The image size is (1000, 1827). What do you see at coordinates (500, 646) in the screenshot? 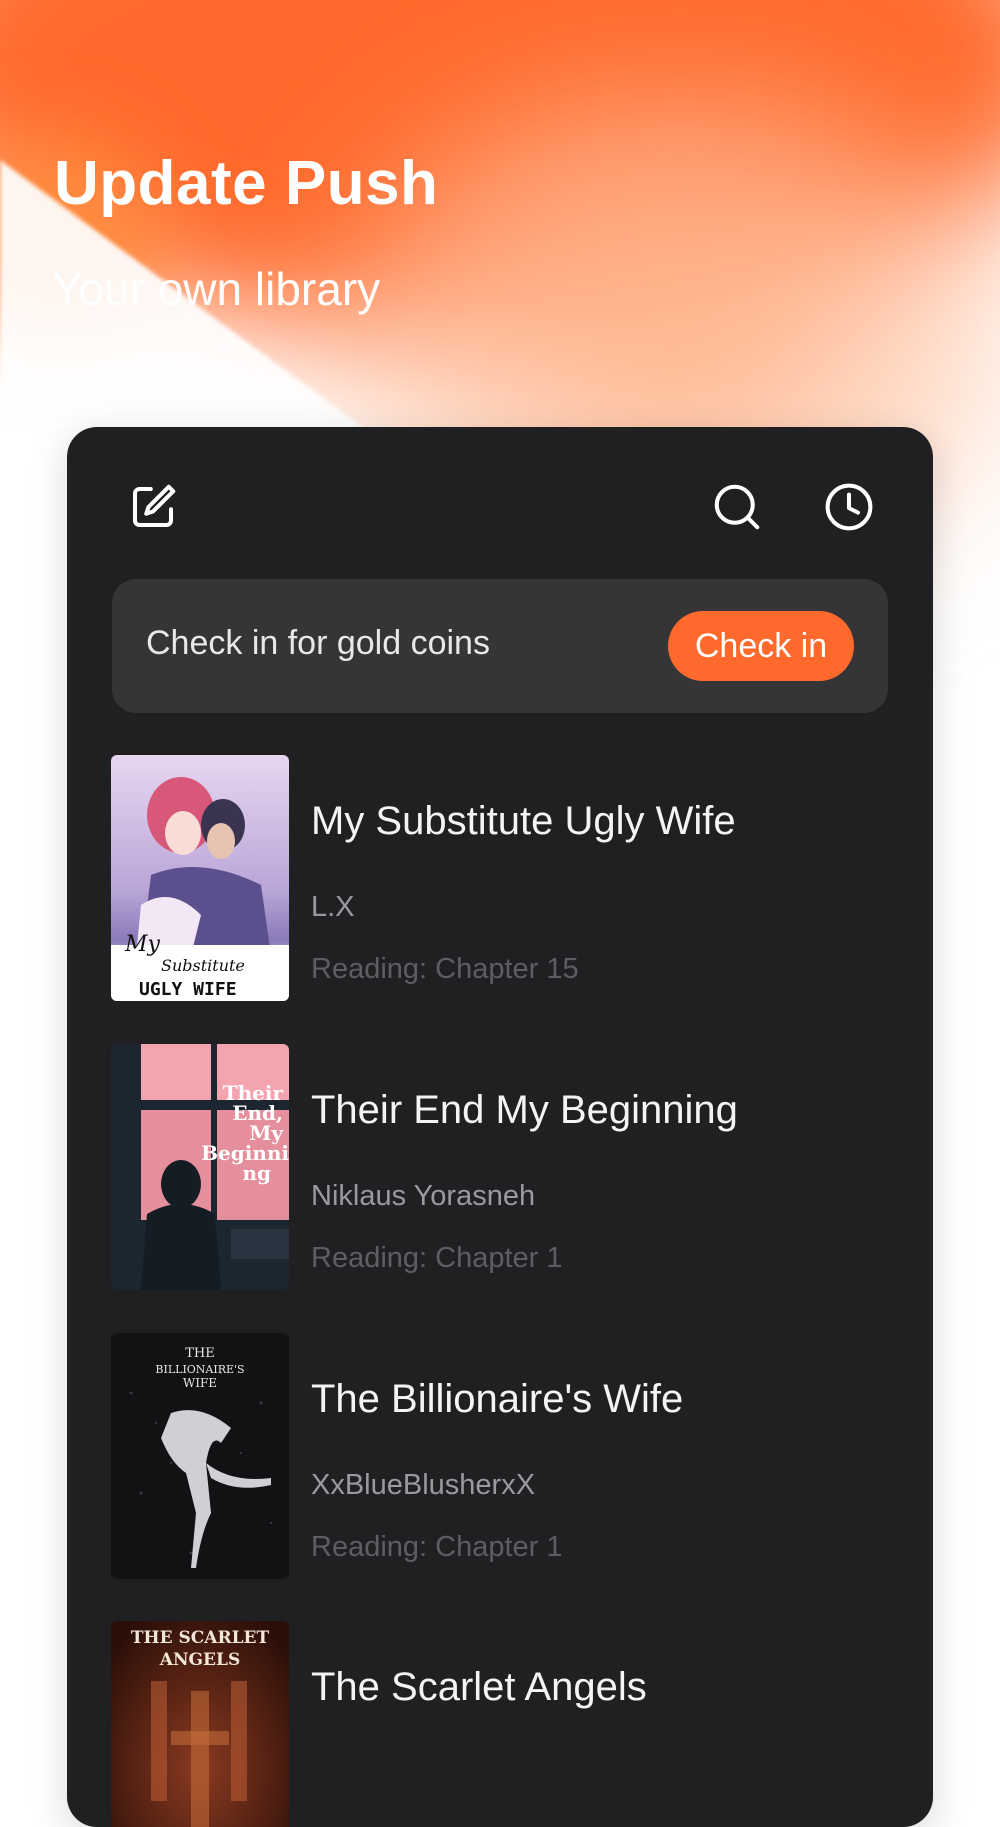
I see `checkin-banner: Check in for gold coins Check in` at bounding box center [500, 646].